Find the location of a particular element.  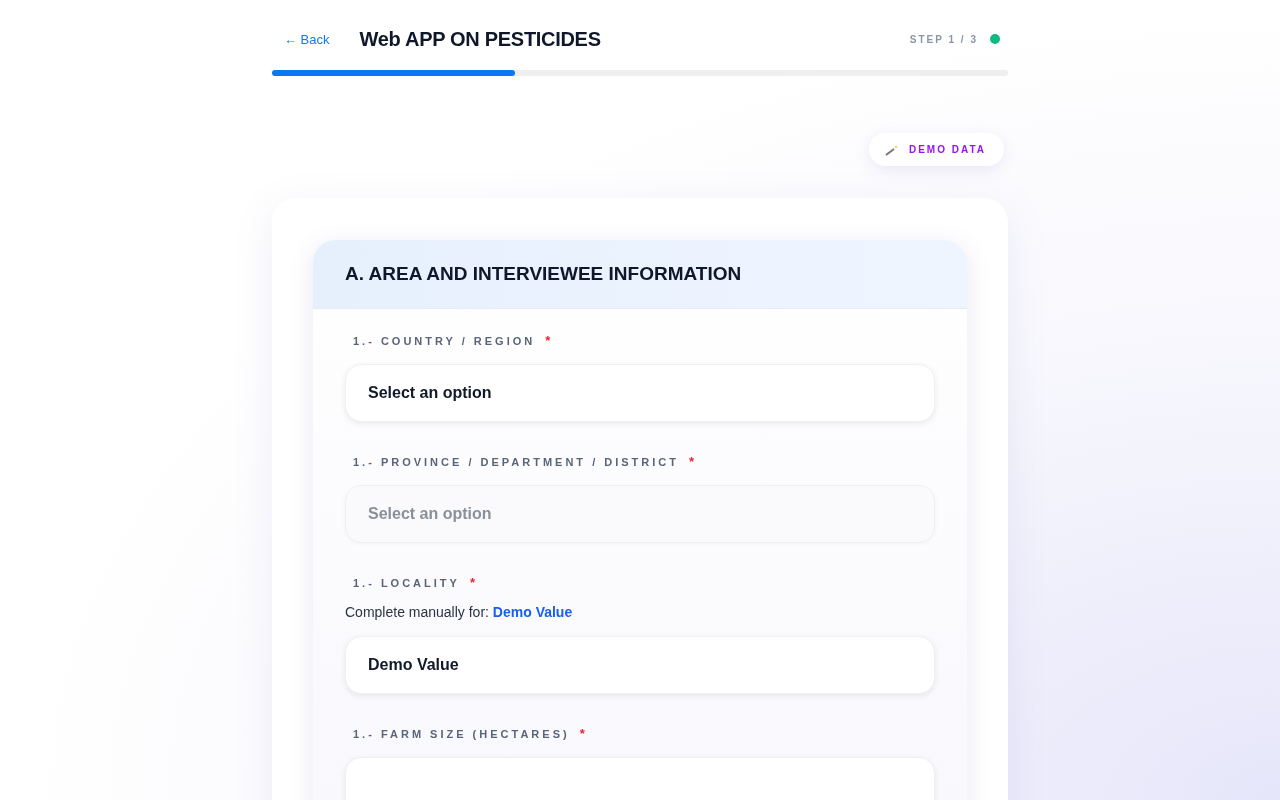

field-label: 1.- FARM SIZE (HECTARES) is located at coordinates (461, 733).